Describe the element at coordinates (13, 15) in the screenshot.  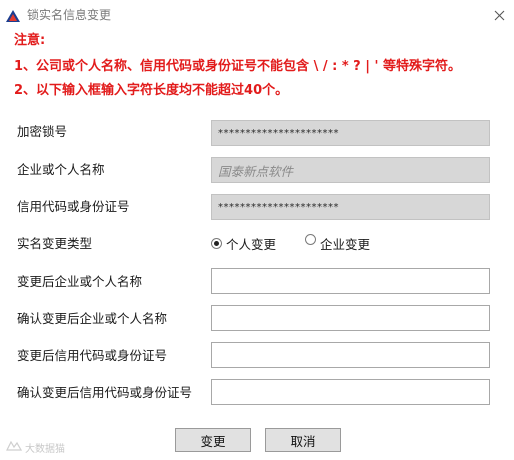
I see `triangle-logo-icon` at that location.